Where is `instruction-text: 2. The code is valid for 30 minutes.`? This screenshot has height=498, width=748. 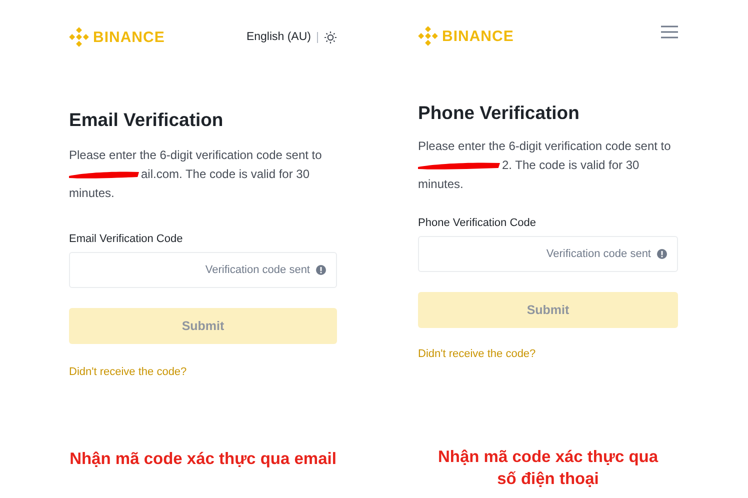
instruction-text: 2. The code is valid for 30 minutes. is located at coordinates (529, 174).